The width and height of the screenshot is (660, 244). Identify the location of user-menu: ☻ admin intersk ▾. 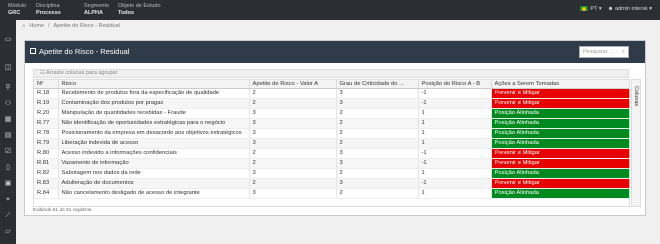
(630, 9).